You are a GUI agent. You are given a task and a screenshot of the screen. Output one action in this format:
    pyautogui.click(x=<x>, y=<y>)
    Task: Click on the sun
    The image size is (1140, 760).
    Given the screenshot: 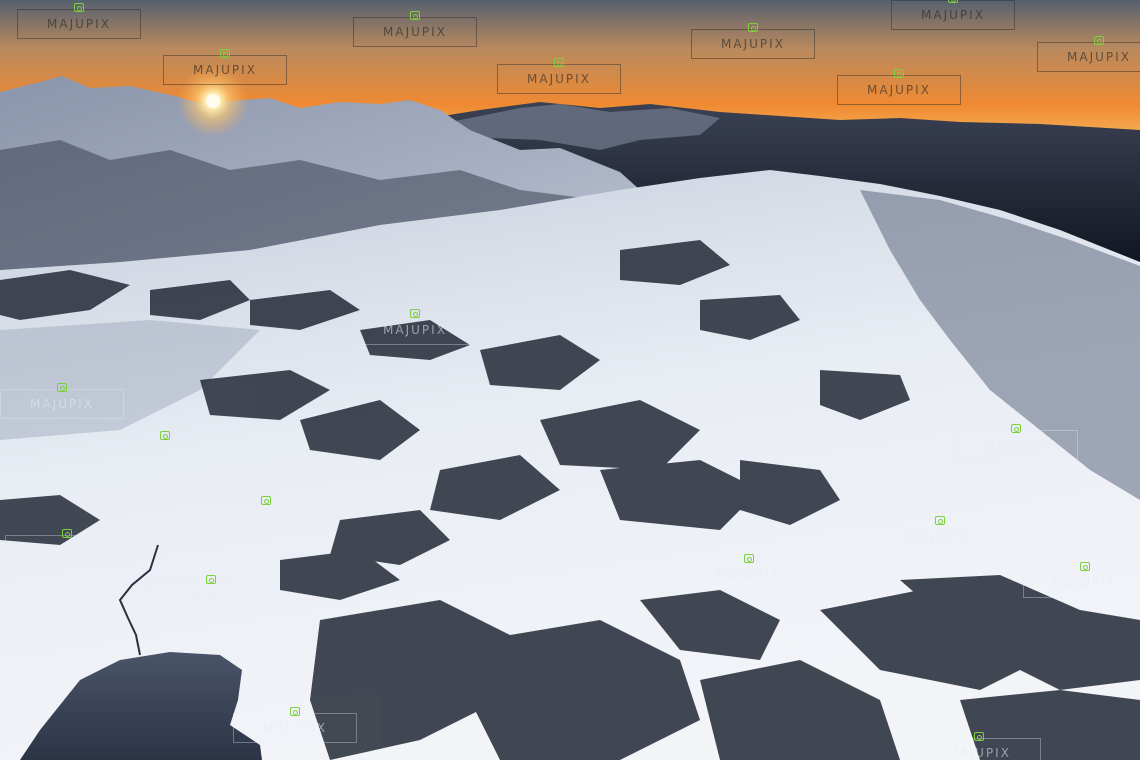 What is the action you would take?
    pyautogui.click(x=213, y=101)
    